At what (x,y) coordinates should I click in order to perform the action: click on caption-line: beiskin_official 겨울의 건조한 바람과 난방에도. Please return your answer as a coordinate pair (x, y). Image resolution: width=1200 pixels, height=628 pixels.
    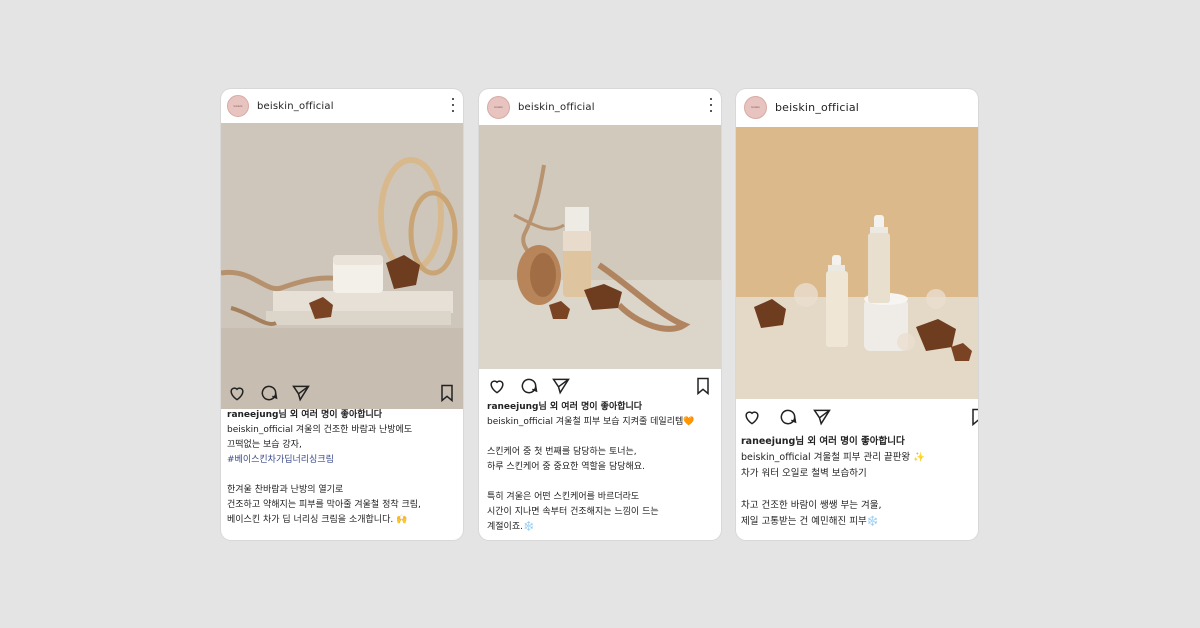
    Looking at the image, I should click on (320, 430).